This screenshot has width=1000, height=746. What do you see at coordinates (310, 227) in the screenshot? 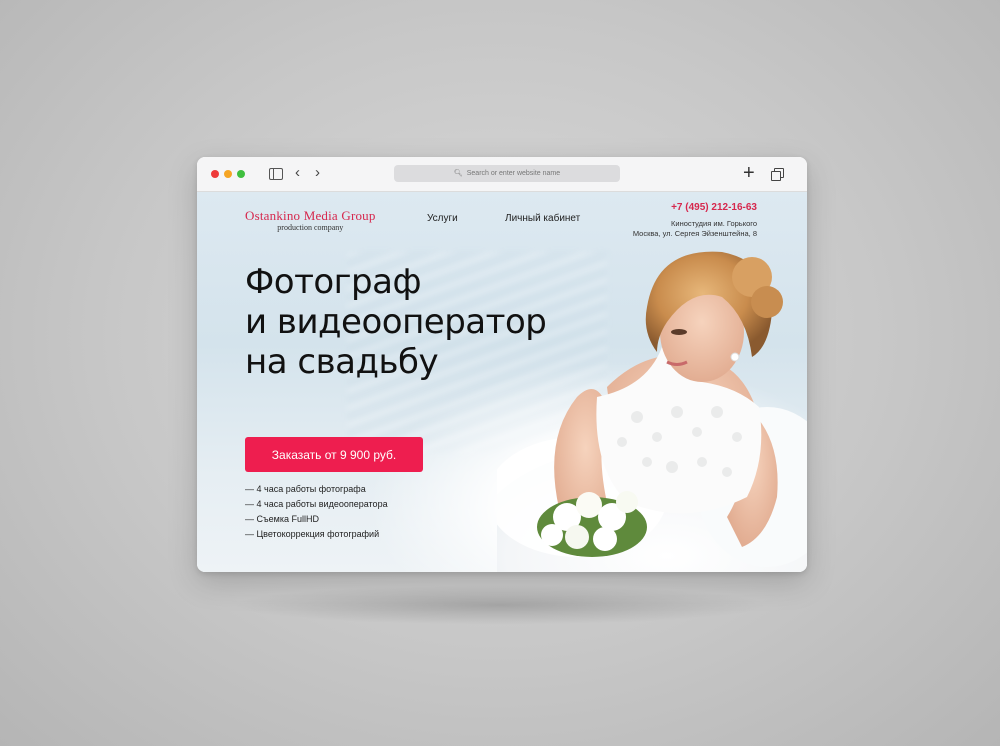
I see `logo-subtitle: production company` at bounding box center [310, 227].